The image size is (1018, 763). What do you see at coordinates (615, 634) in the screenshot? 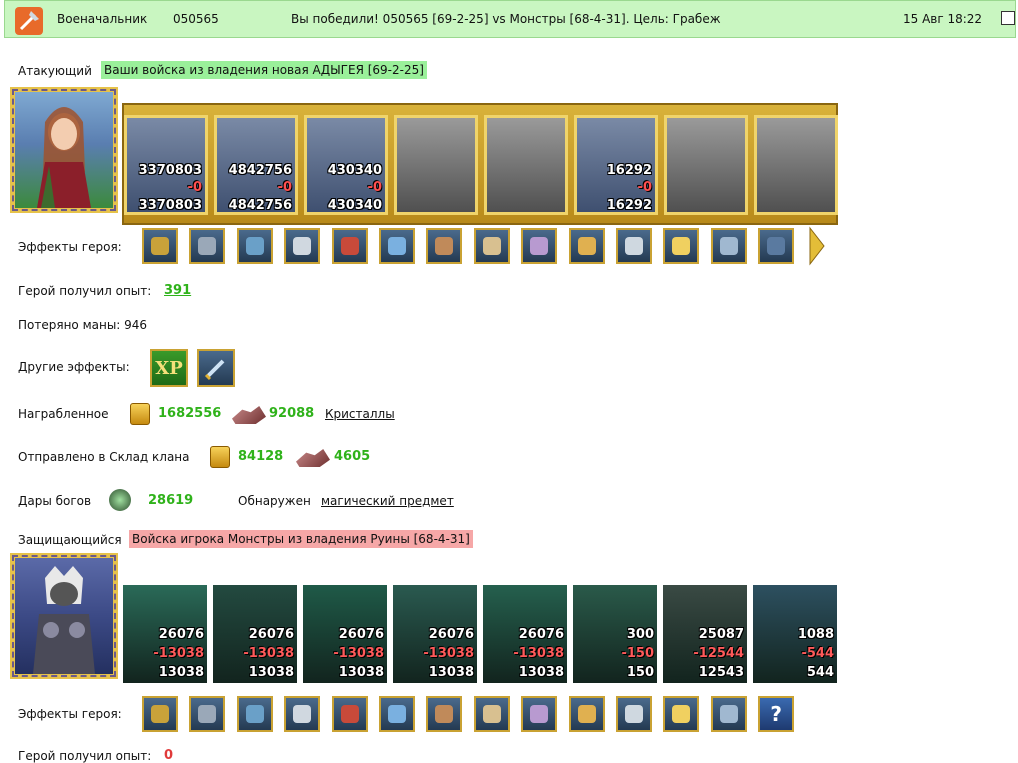
I see `defender-unit-card: 300 -150 150` at bounding box center [615, 634].